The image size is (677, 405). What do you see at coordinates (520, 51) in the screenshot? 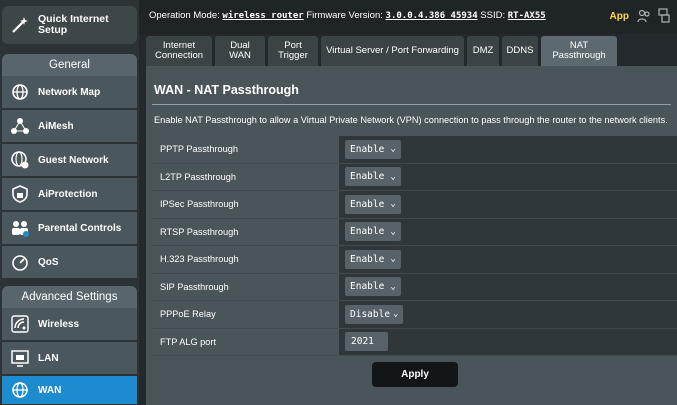
I see `tab-ddns: DDNS` at bounding box center [520, 51].